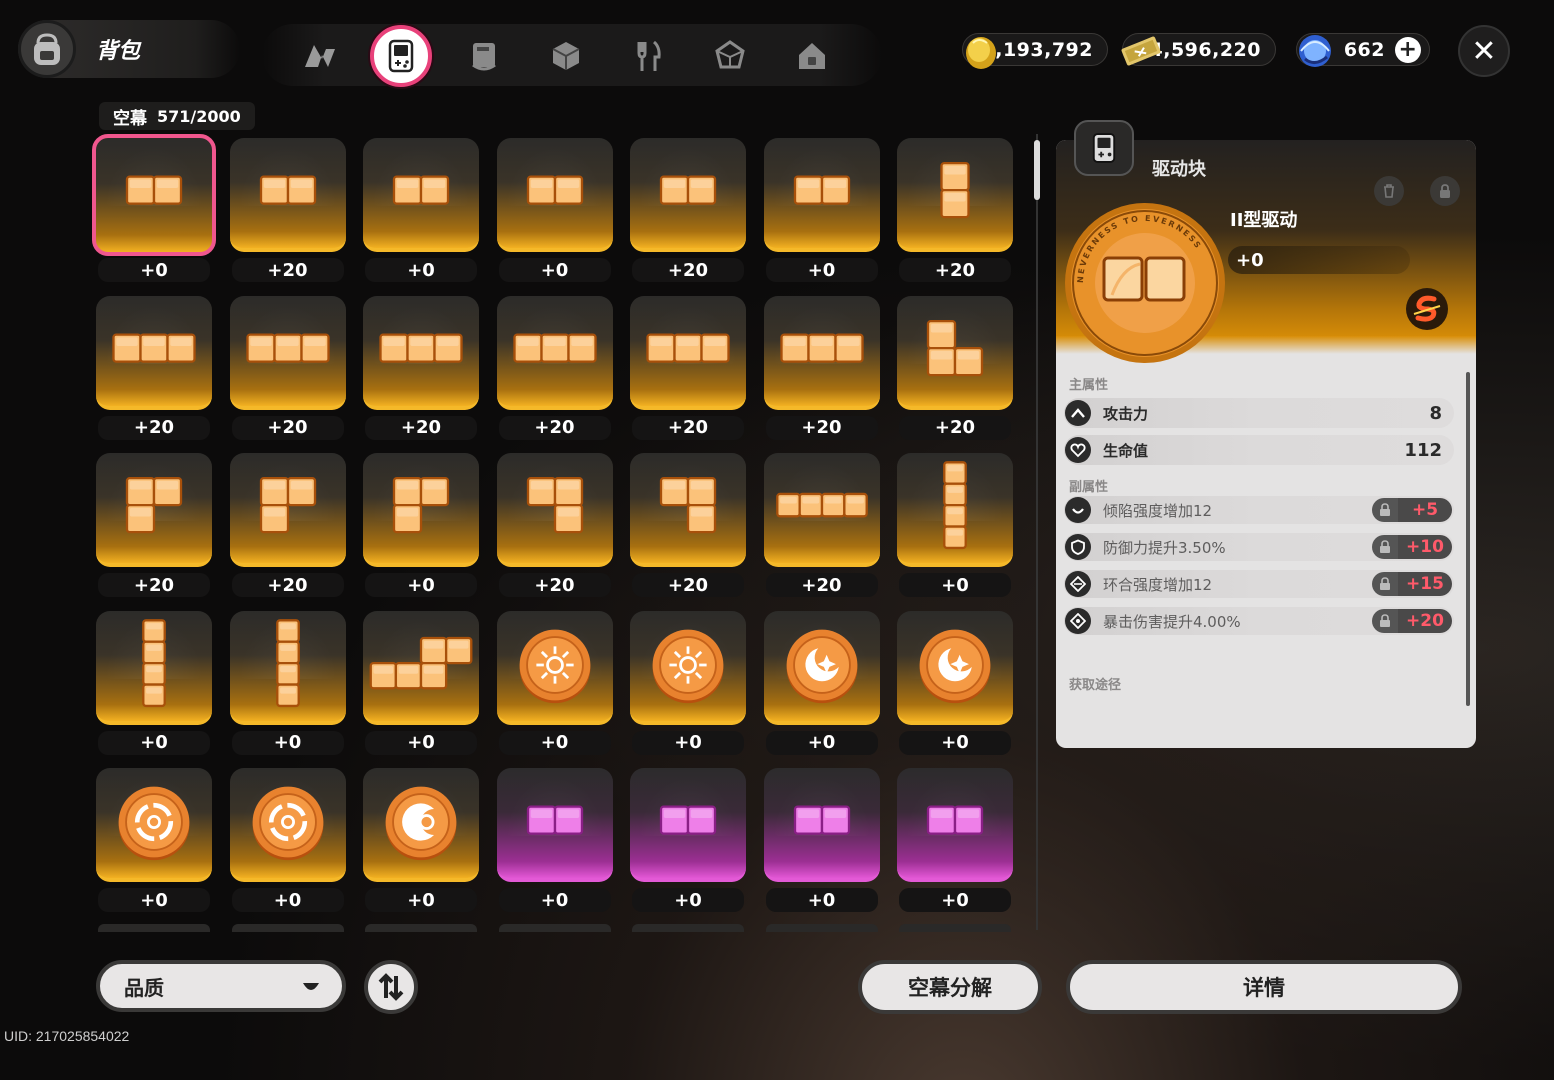  Describe the element at coordinates (1484, 51) in the screenshot. I see `close-button: ✕` at that location.